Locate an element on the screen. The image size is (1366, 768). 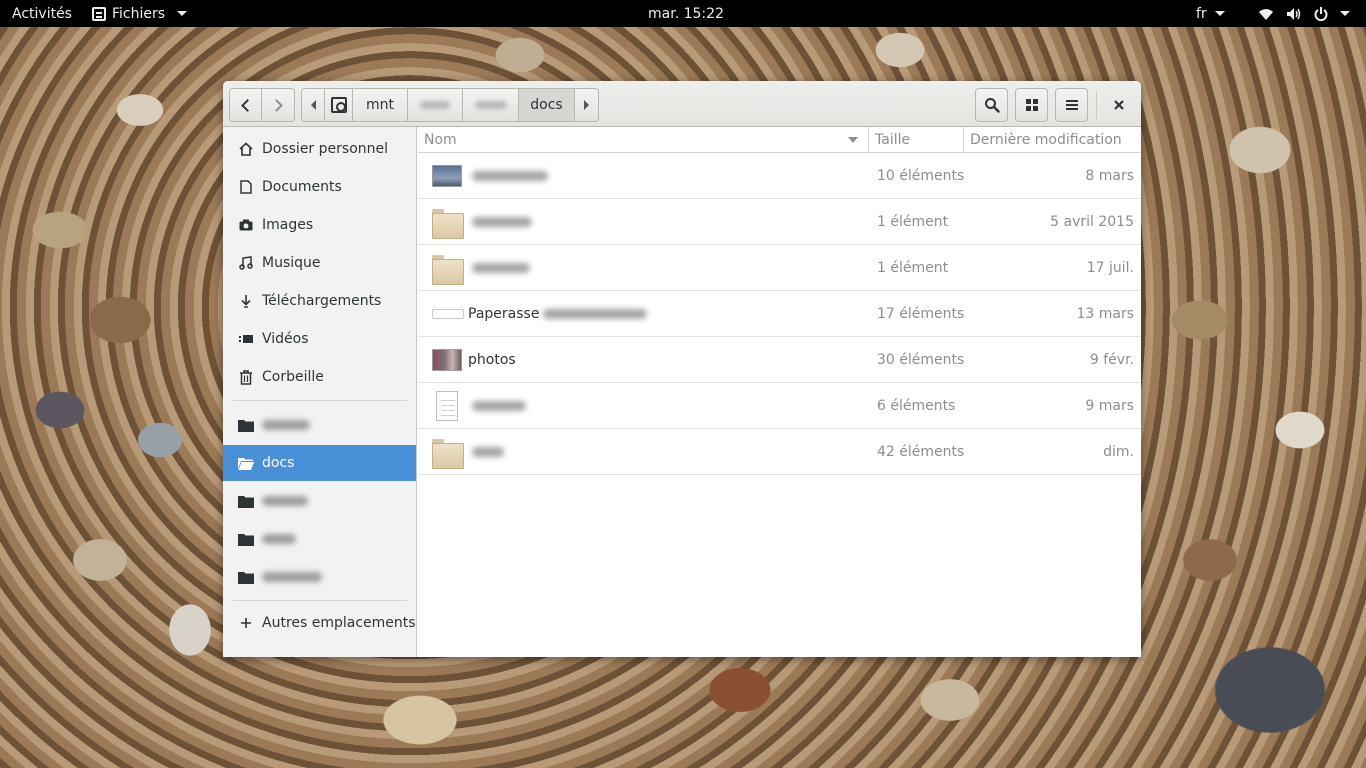
language-label: fr is located at coordinates (1201, 13).